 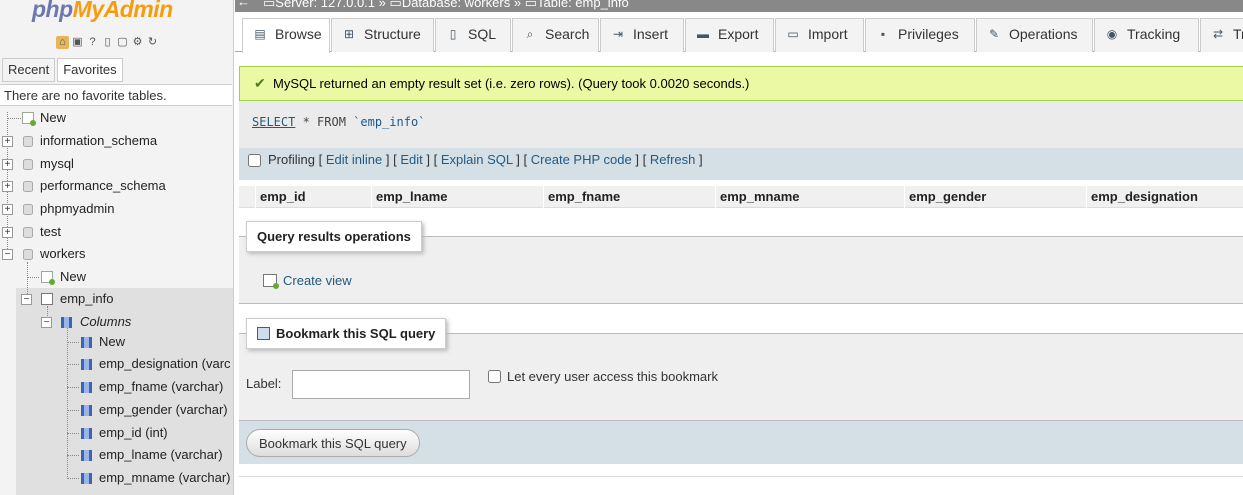 What do you see at coordinates (48, 278) in the screenshot?
I see `new-table-icon` at bounding box center [48, 278].